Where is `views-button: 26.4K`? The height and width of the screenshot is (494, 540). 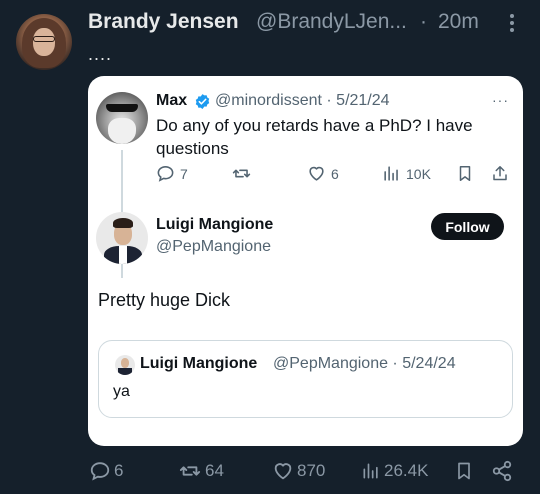
views-button: 26.4K is located at coordinates (394, 471).